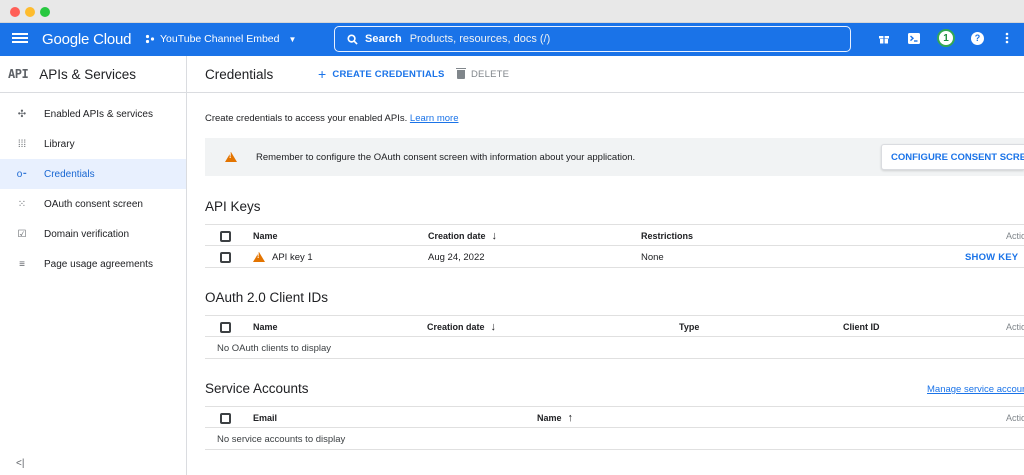  What do you see at coordinates (281, 439) in the screenshot?
I see `empty-message: No service accounts to display` at bounding box center [281, 439].